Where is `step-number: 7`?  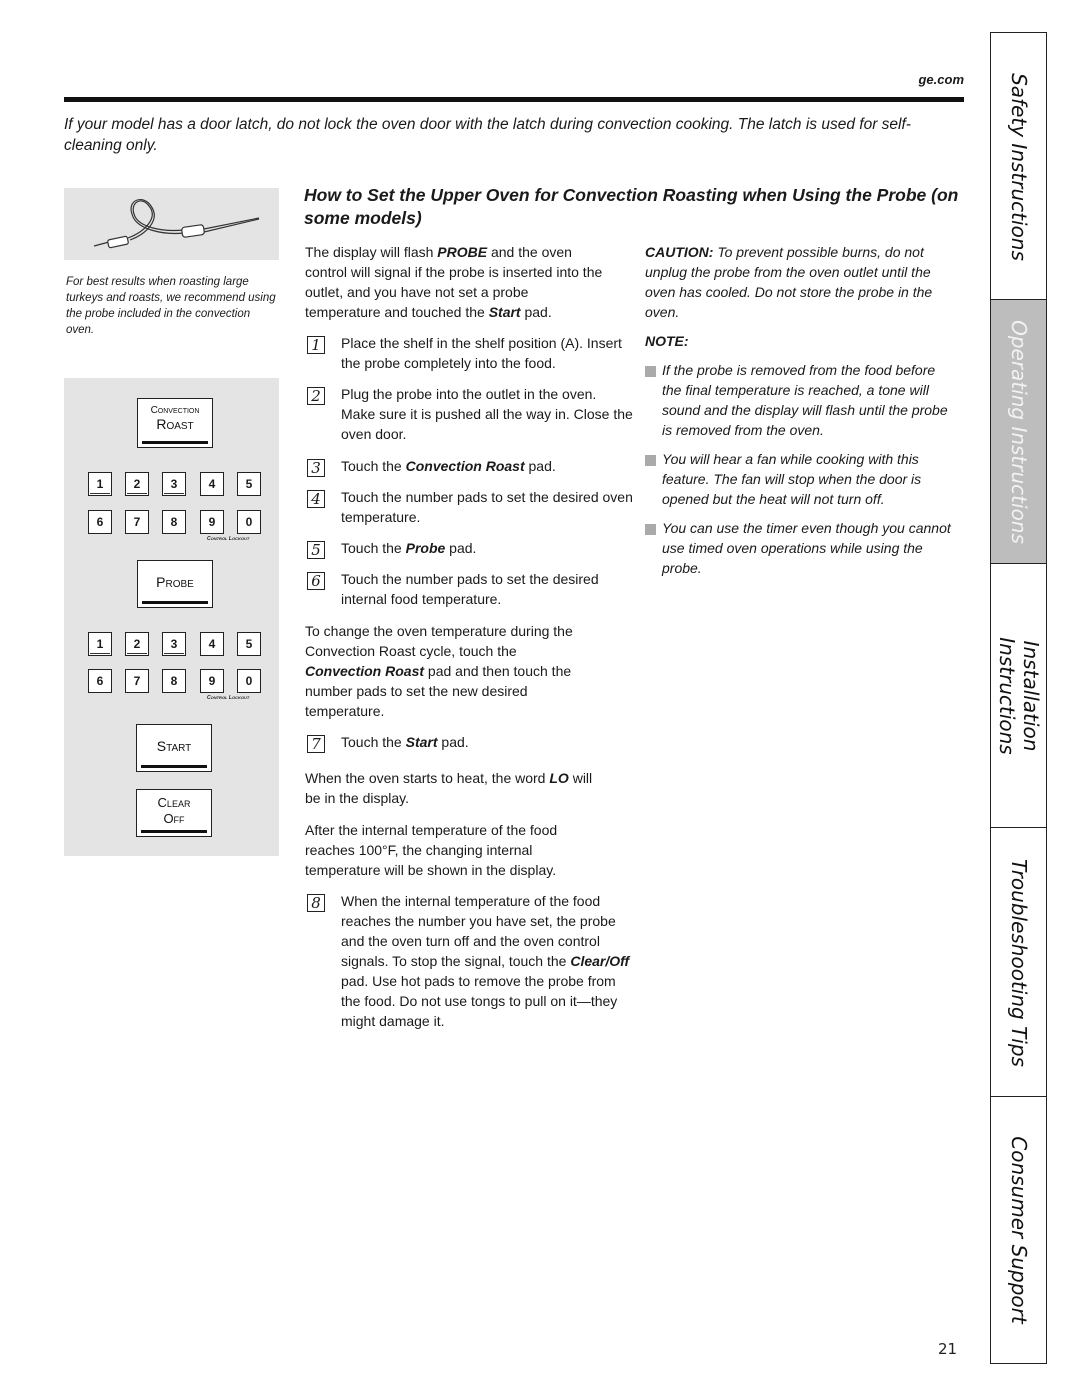 step-number: 7 is located at coordinates (316, 744).